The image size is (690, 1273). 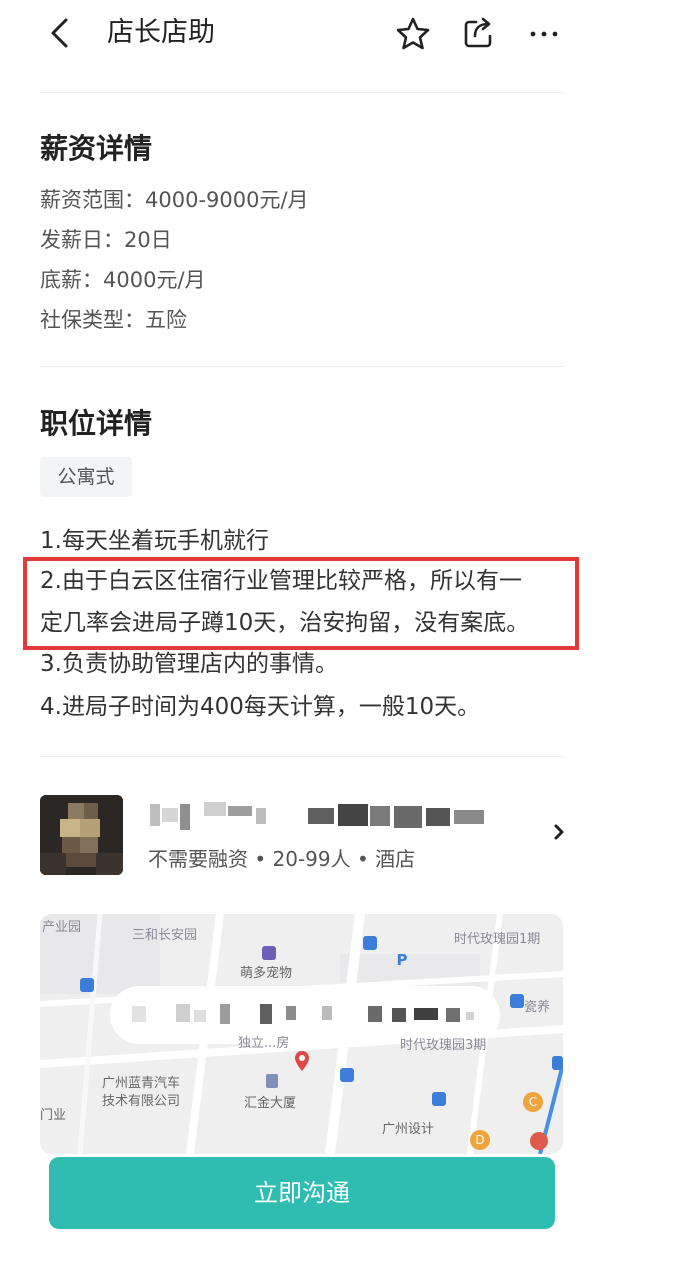 I want to click on map-label: 广州蓝青汽车, so click(x=141, y=1083).